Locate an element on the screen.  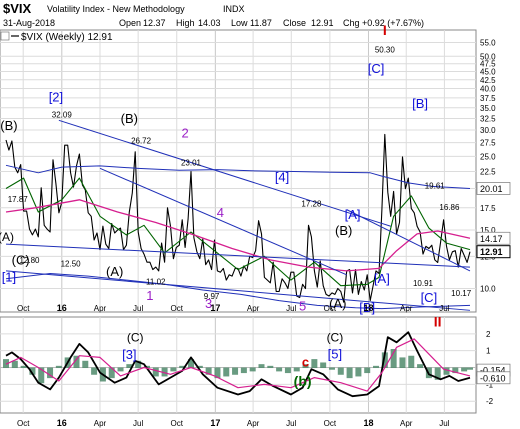
price-y-tick: 10.0 is located at coordinates (488, 289).